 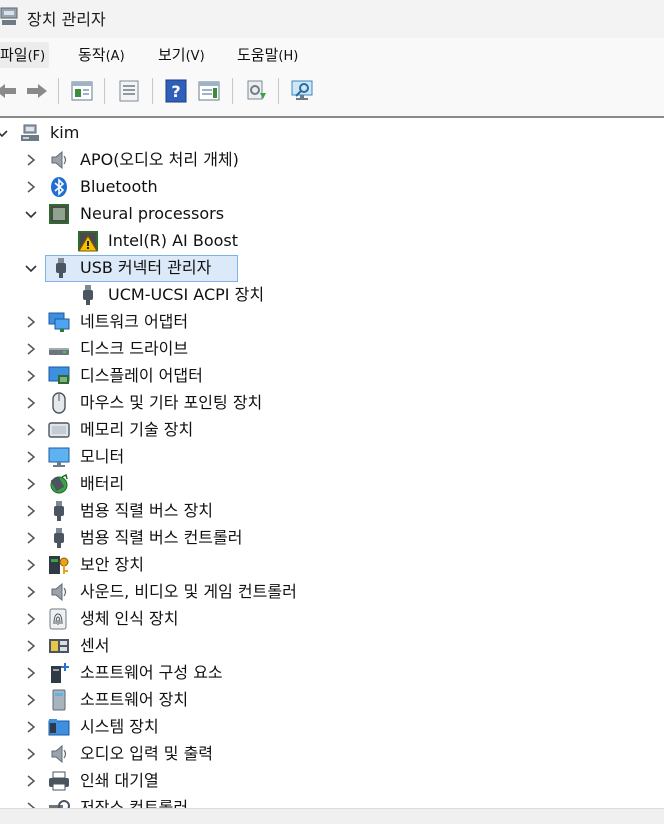 I want to click on menu-file: 파일(F), so click(x=25, y=55).